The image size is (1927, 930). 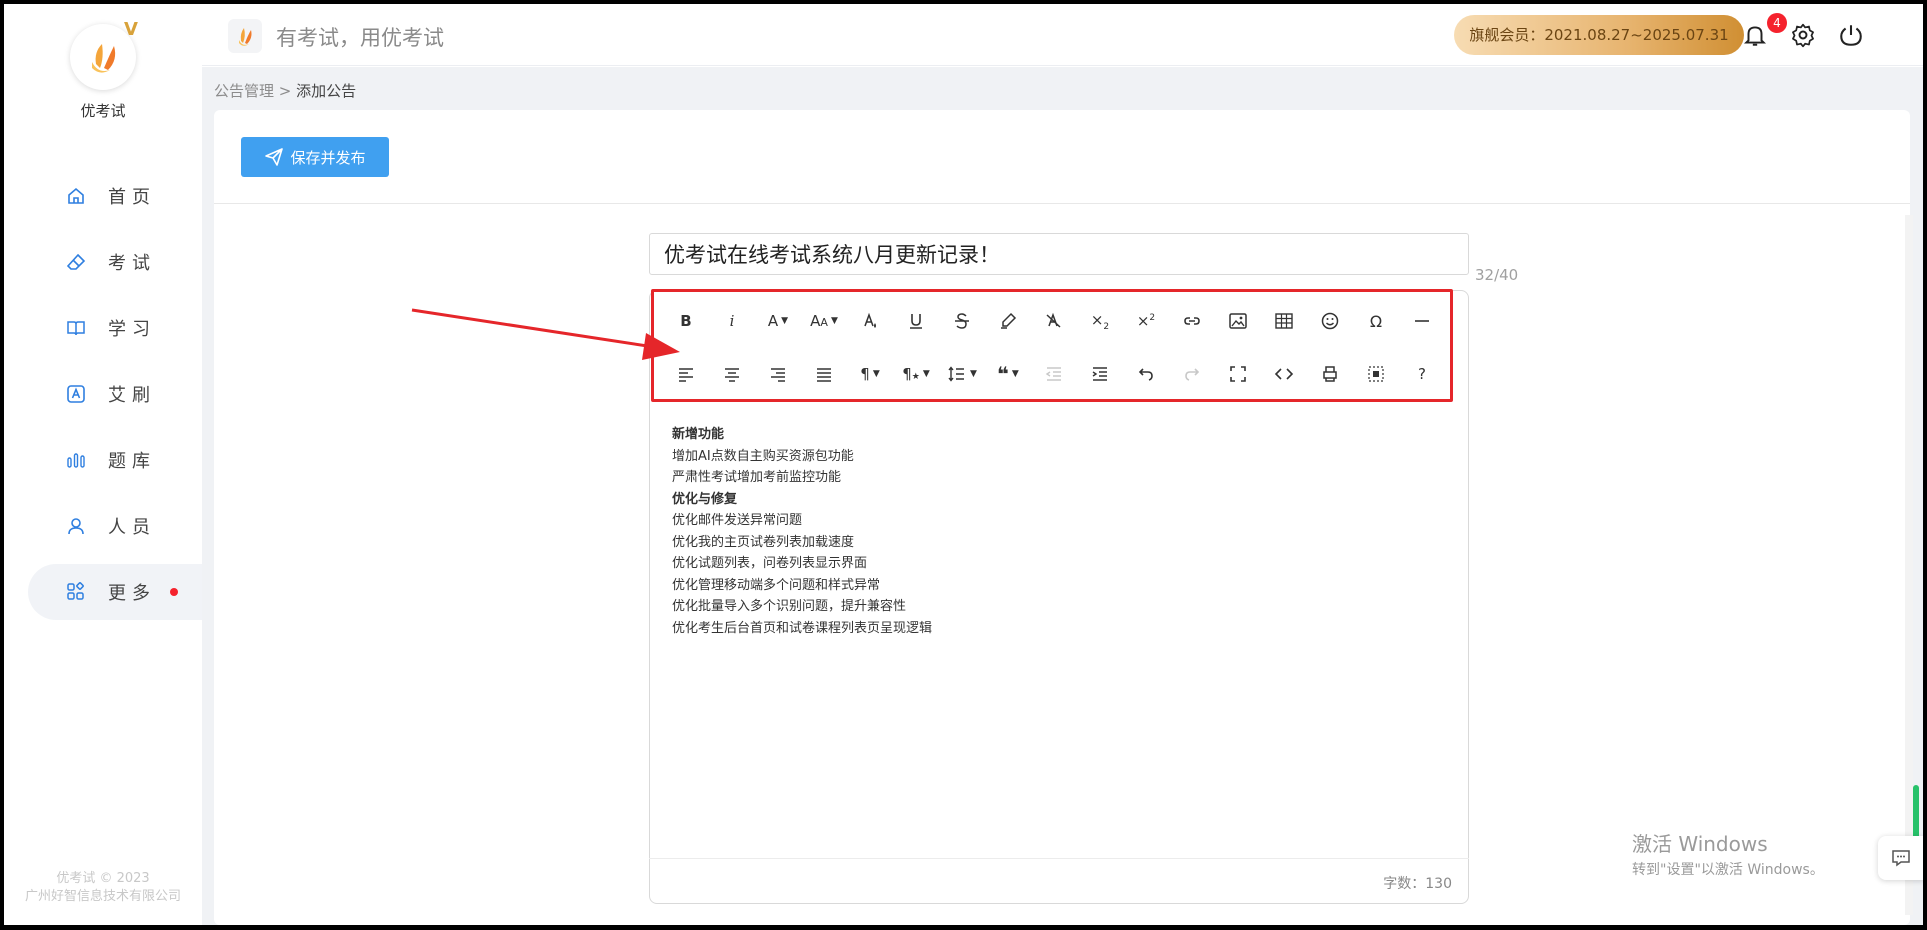 What do you see at coordinates (326, 91) in the screenshot?
I see `breadcrumb-current: 添加公告` at bounding box center [326, 91].